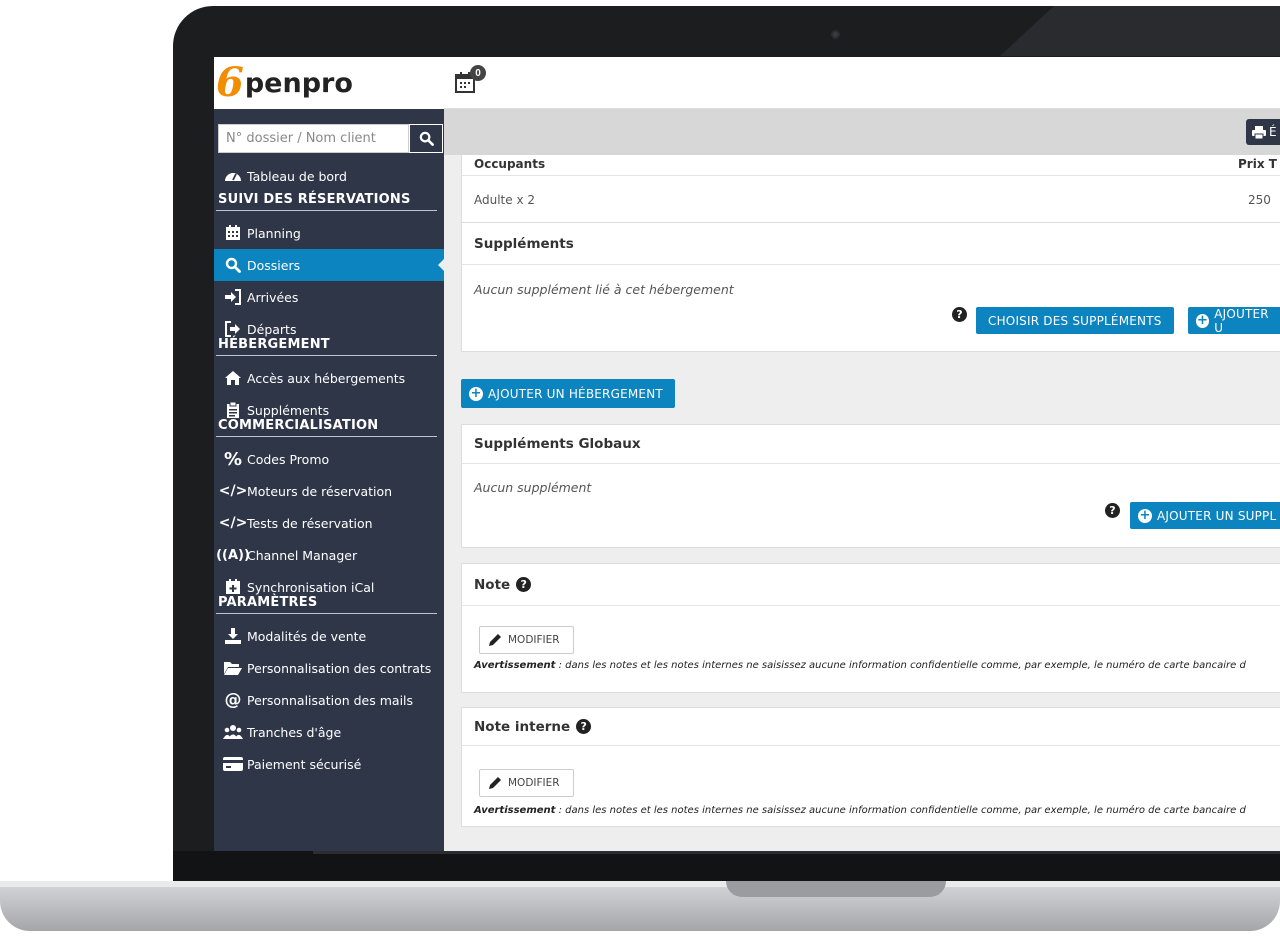  I want to click on sidebar-item-paiement: Paiement sécurisé, so click(329, 764).